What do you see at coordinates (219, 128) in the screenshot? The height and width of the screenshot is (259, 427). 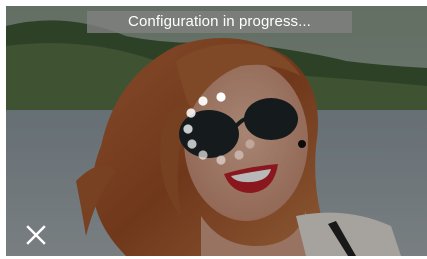 I see `loading-spinner-icon` at bounding box center [219, 128].